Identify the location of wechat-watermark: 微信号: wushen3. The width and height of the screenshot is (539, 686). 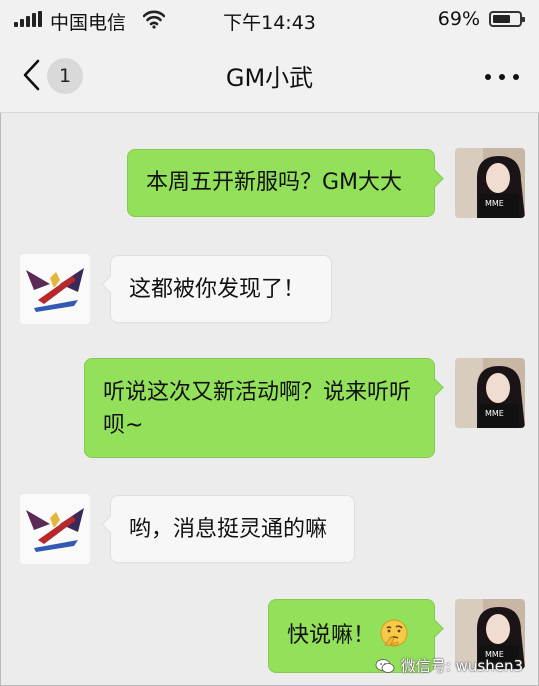
(449, 665).